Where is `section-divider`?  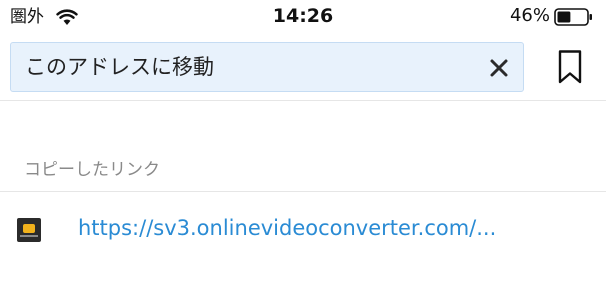
section-divider is located at coordinates (303, 191).